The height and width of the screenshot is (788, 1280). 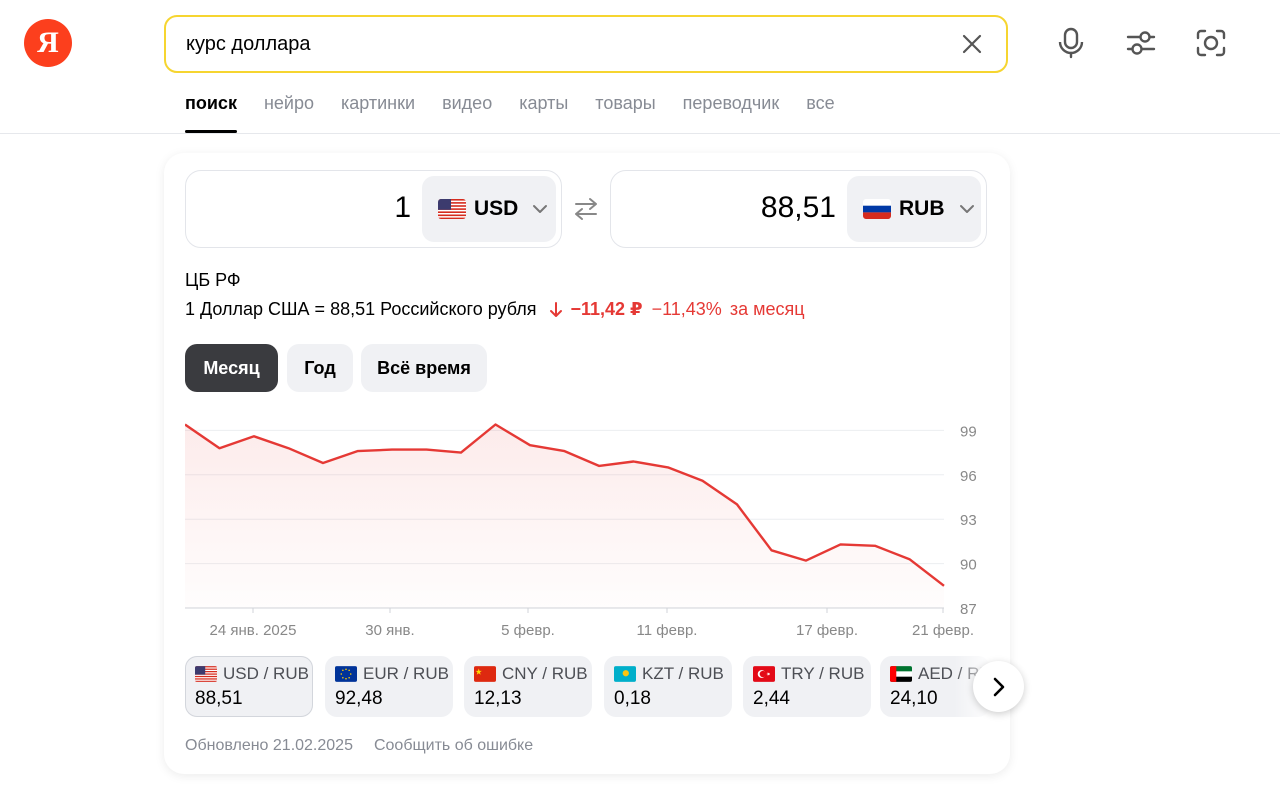 I want to click on next-pairs-button, so click(x=998, y=686).